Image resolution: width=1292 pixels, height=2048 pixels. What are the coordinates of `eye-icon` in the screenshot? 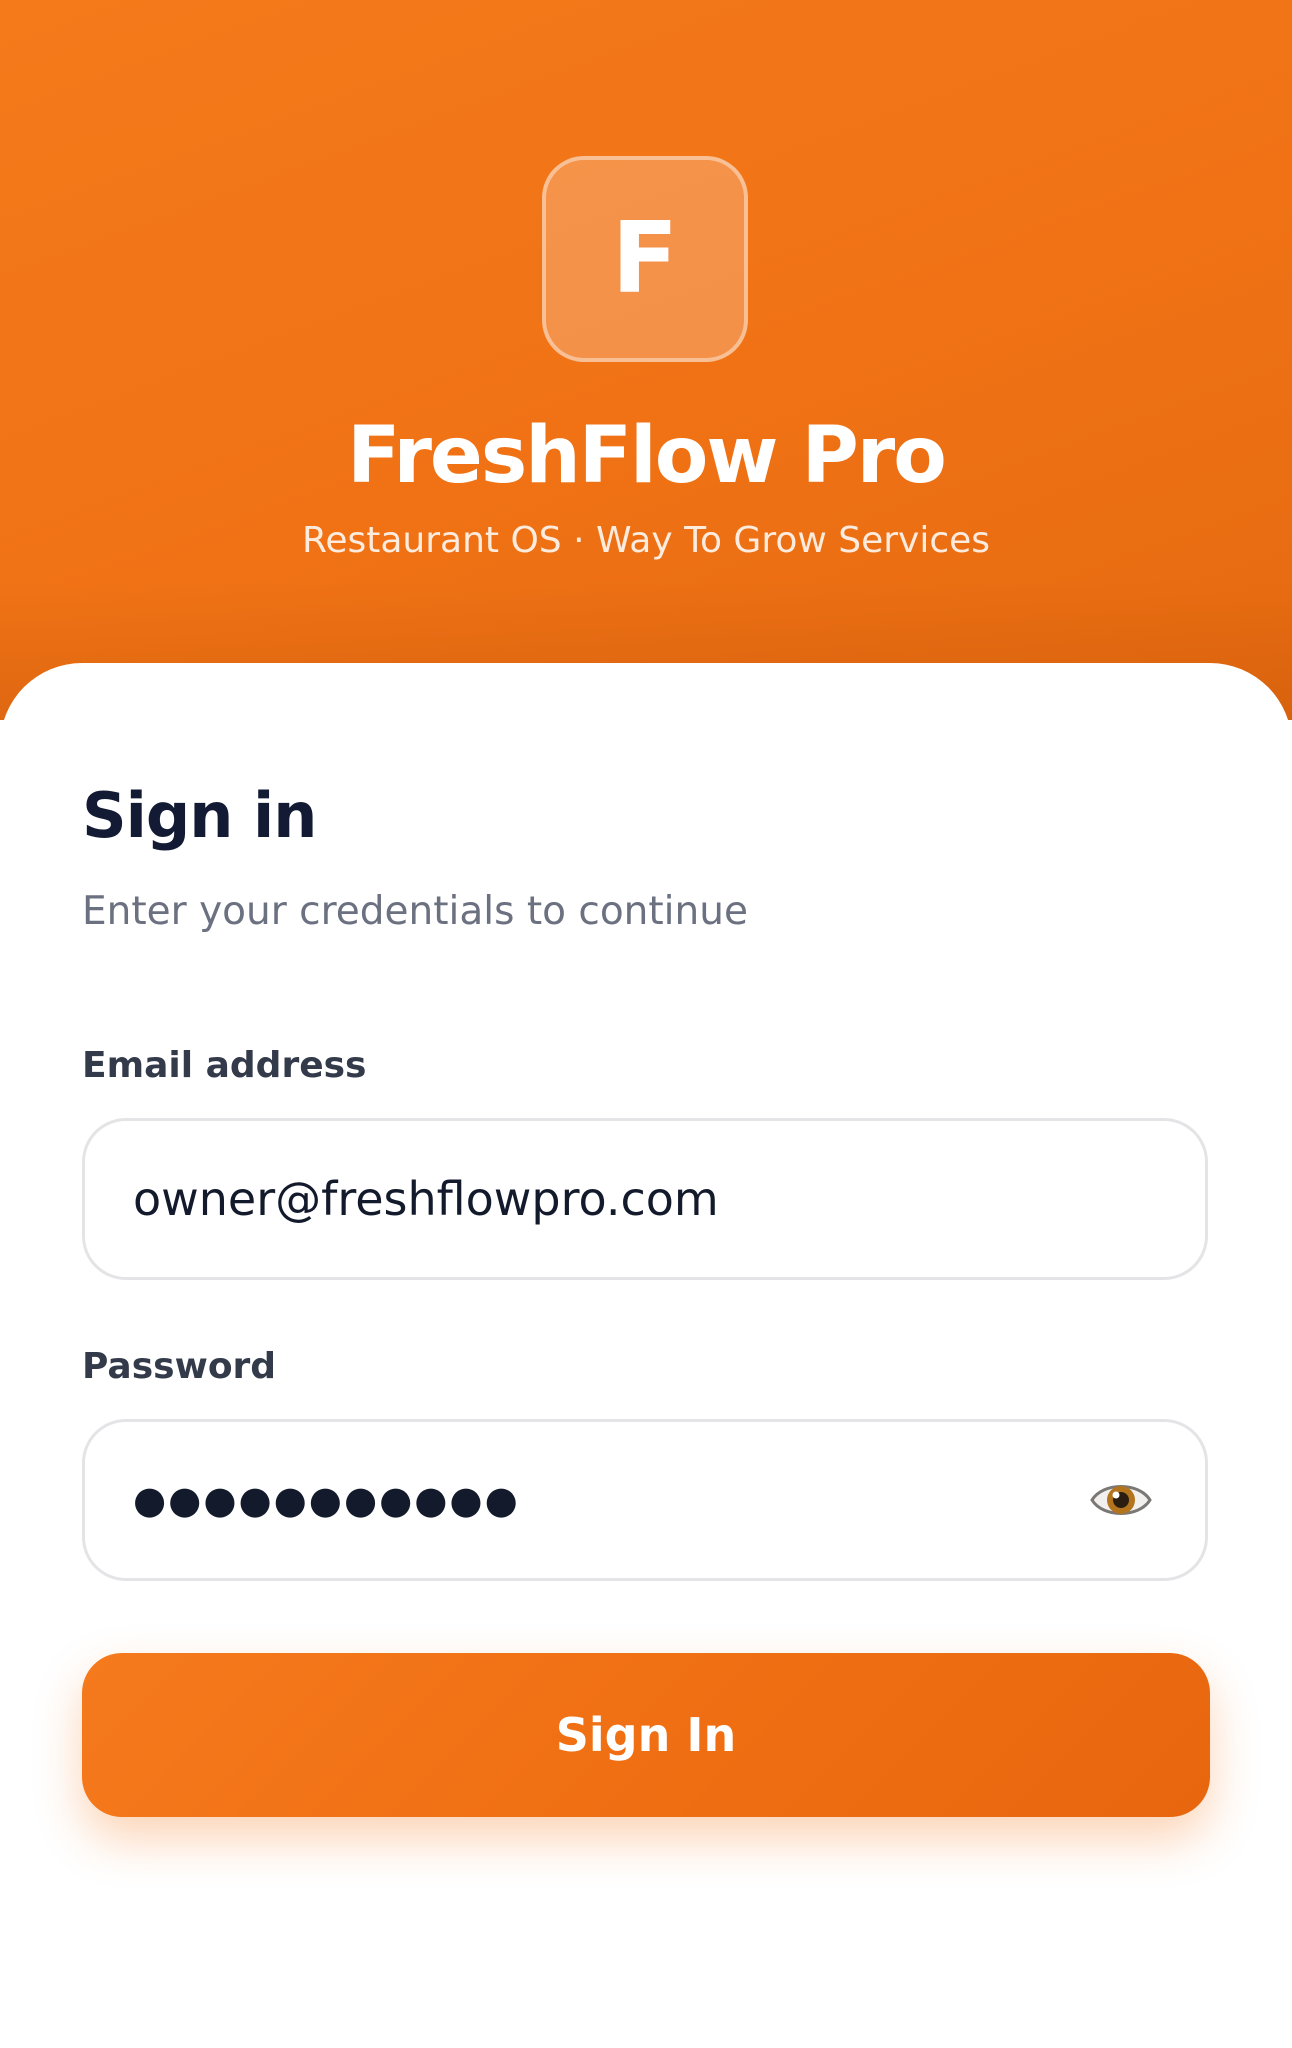 It's located at (1121, 1500).